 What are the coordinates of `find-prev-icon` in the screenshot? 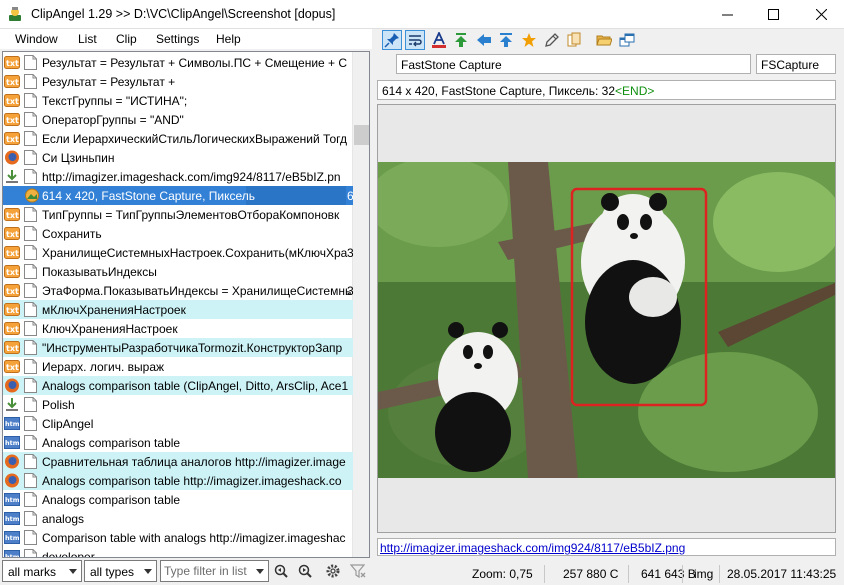 It's located at (281, 571).